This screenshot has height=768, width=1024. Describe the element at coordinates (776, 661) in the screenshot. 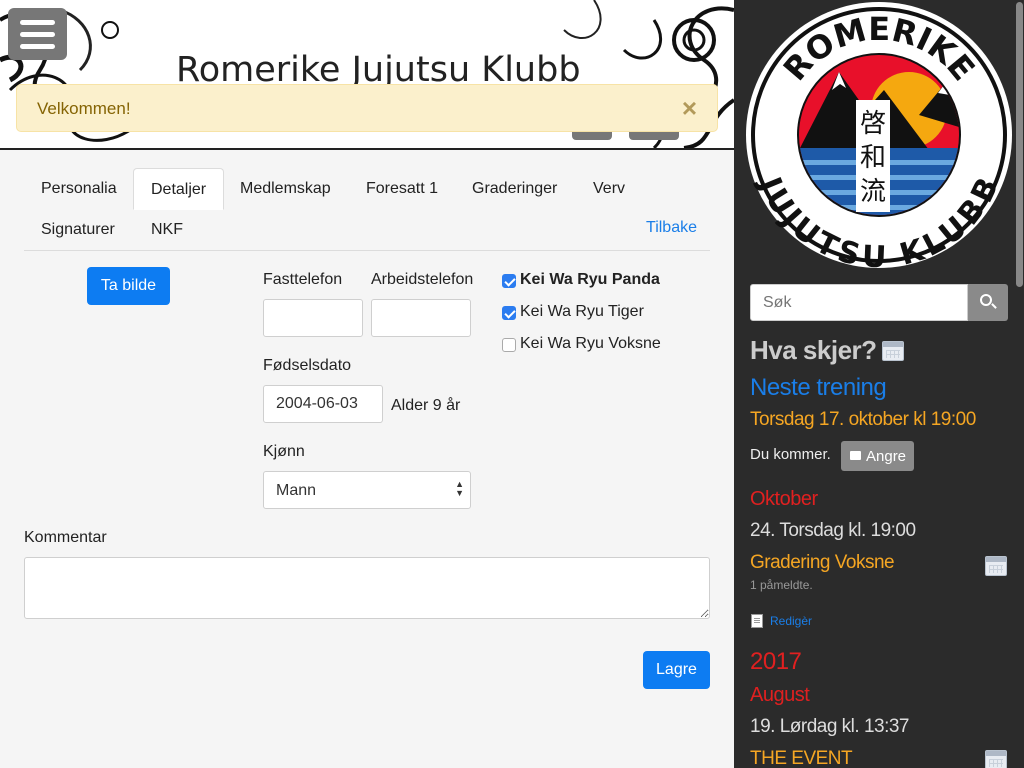

I see `year-heading: 2017` at that location.